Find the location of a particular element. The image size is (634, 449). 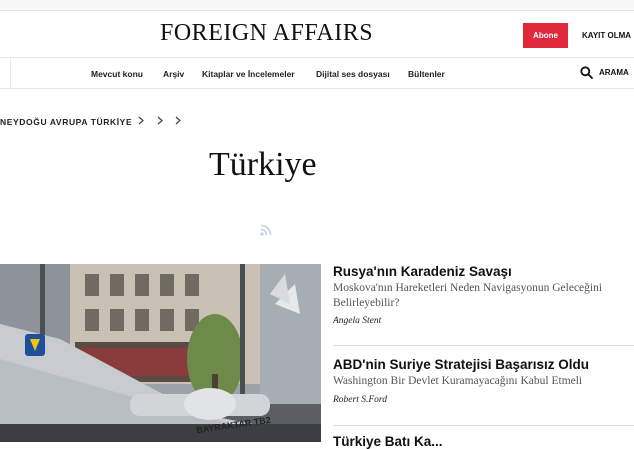

nav-item-current-issue: Mevcut konu is located at coordinates (117, 74).